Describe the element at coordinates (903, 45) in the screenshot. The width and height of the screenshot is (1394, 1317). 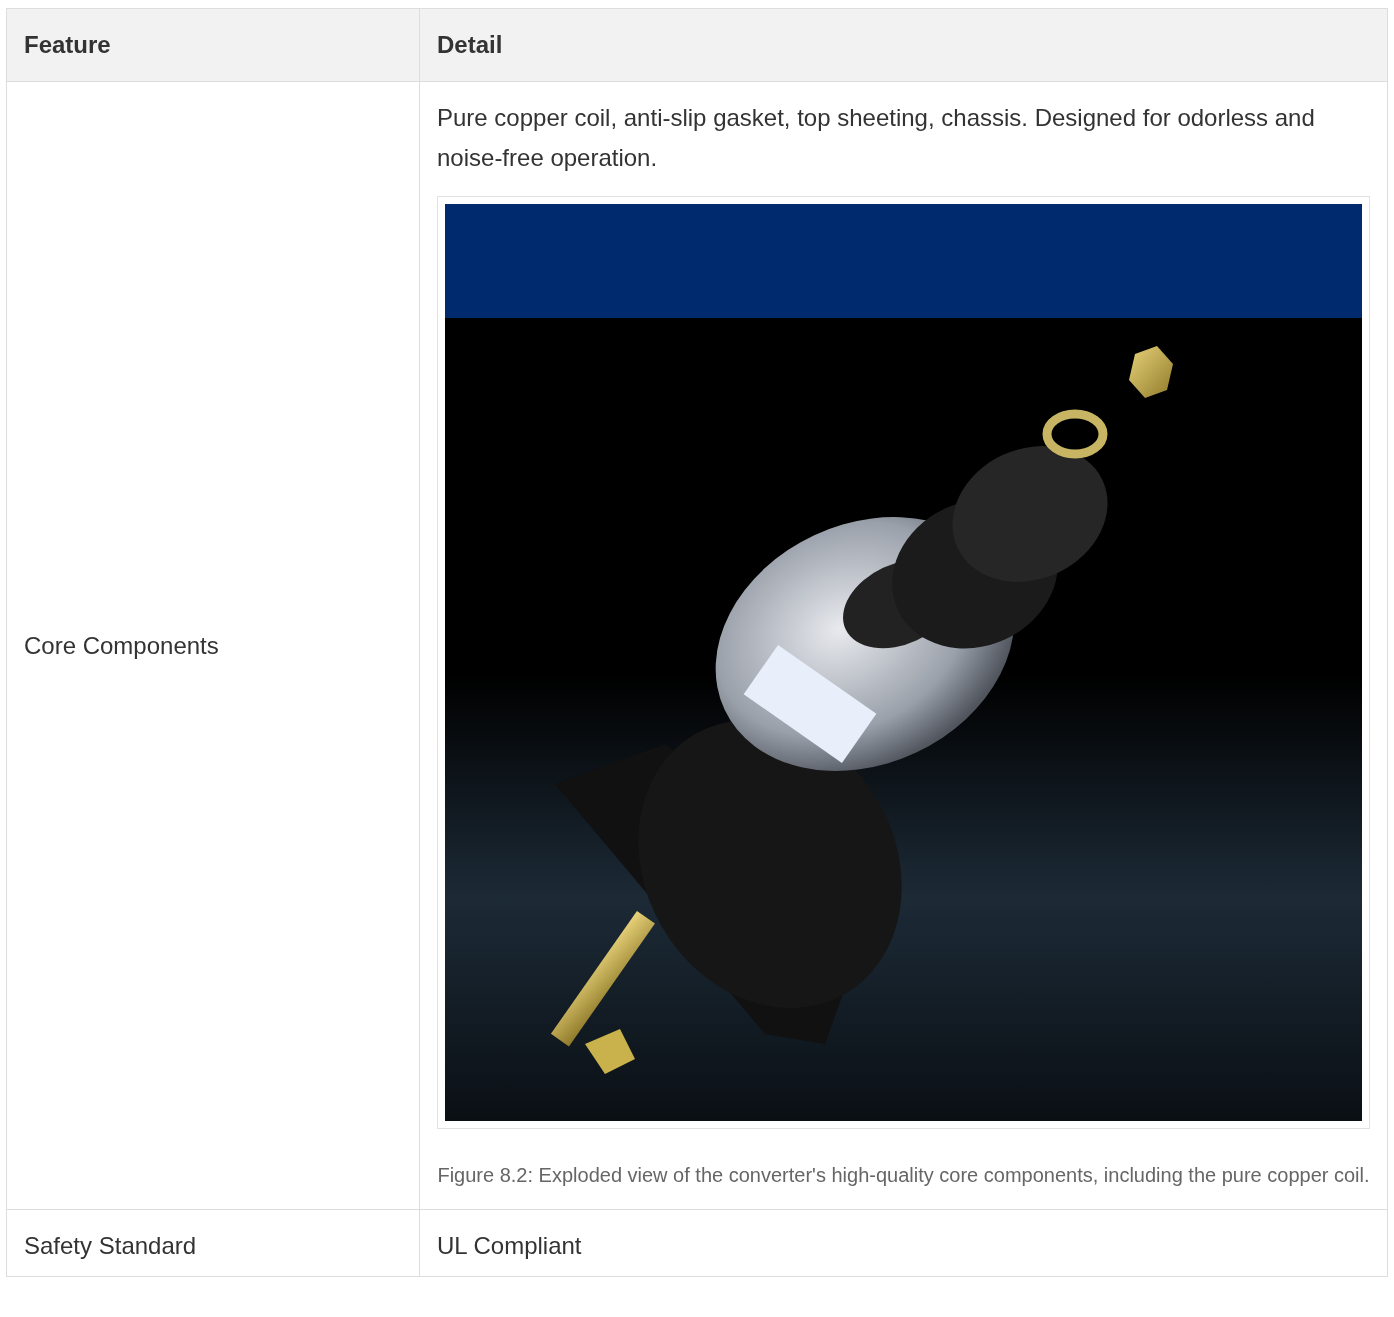
I see `header-cell: Detail` at that location.